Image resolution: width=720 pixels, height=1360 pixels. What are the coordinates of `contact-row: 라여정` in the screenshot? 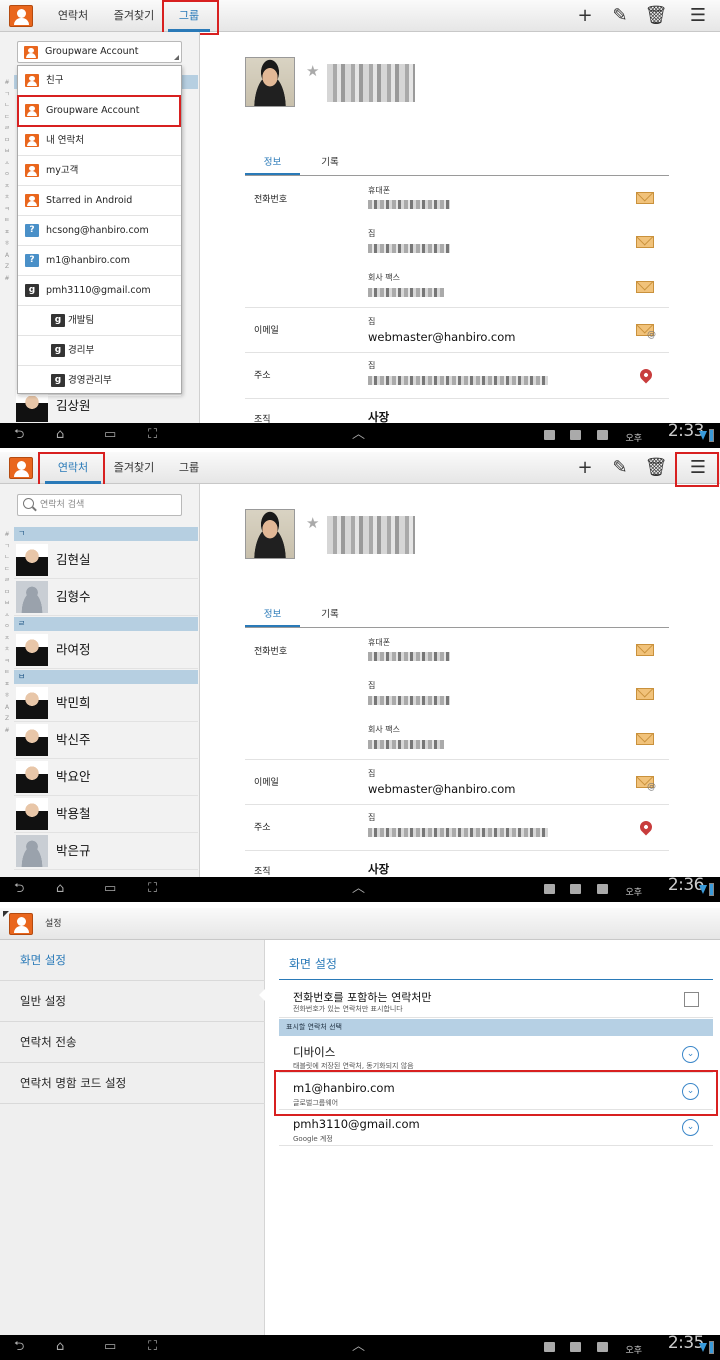 It's located at (106, 650).